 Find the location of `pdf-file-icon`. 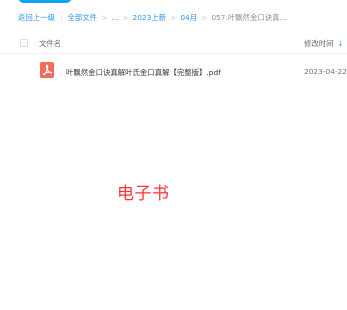

pdf-file-icon is located at coordinates (47, 70).